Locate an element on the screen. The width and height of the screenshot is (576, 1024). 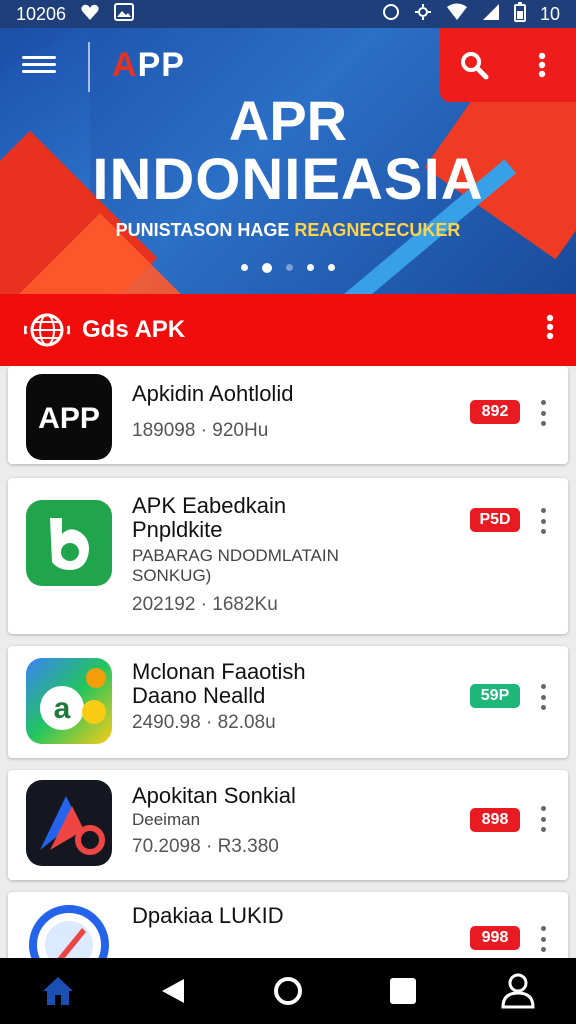
home-icon is located at coordinates (57, 991).